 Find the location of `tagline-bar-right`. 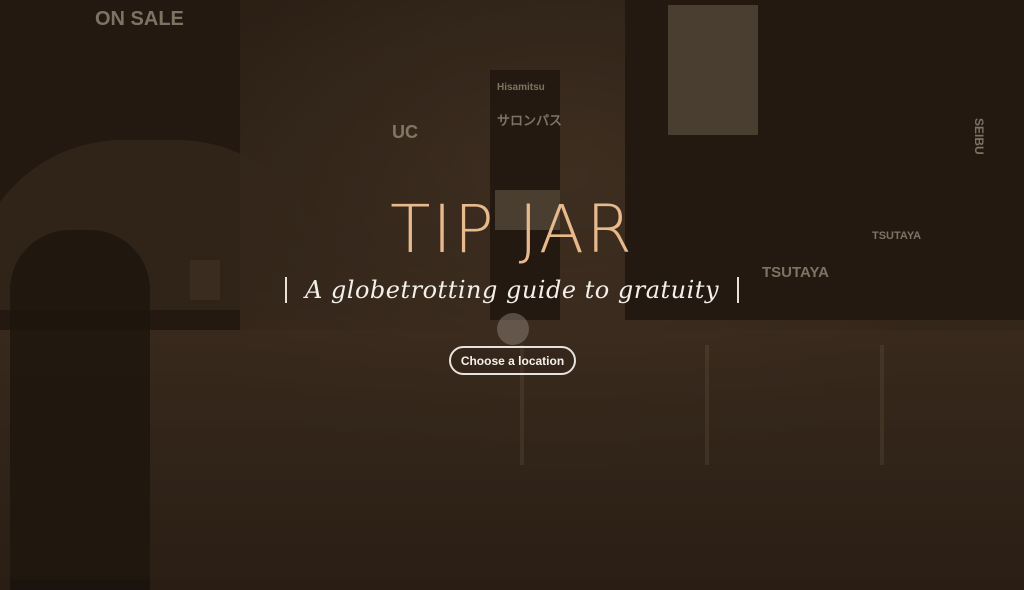

tagline-bar-right is located at coordinates (738, 290).